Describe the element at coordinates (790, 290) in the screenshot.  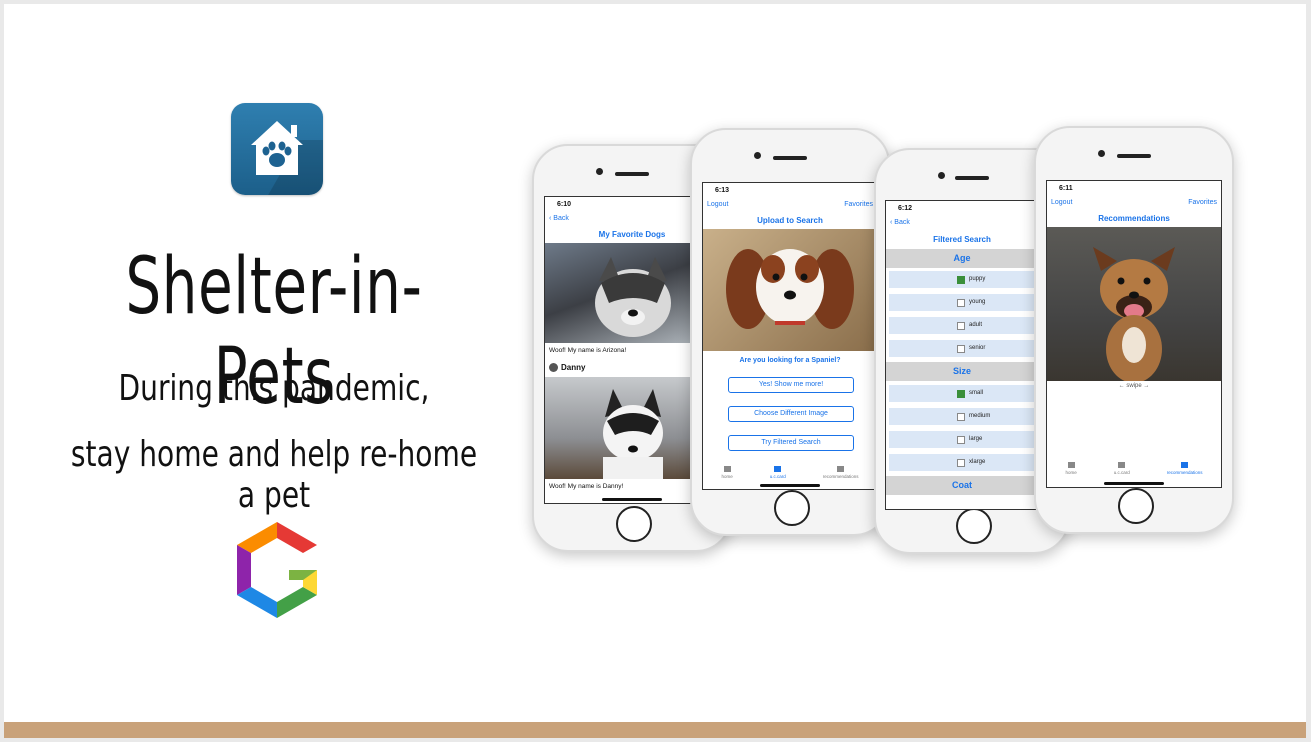
I see `uploaded-dog-photo` at that location.